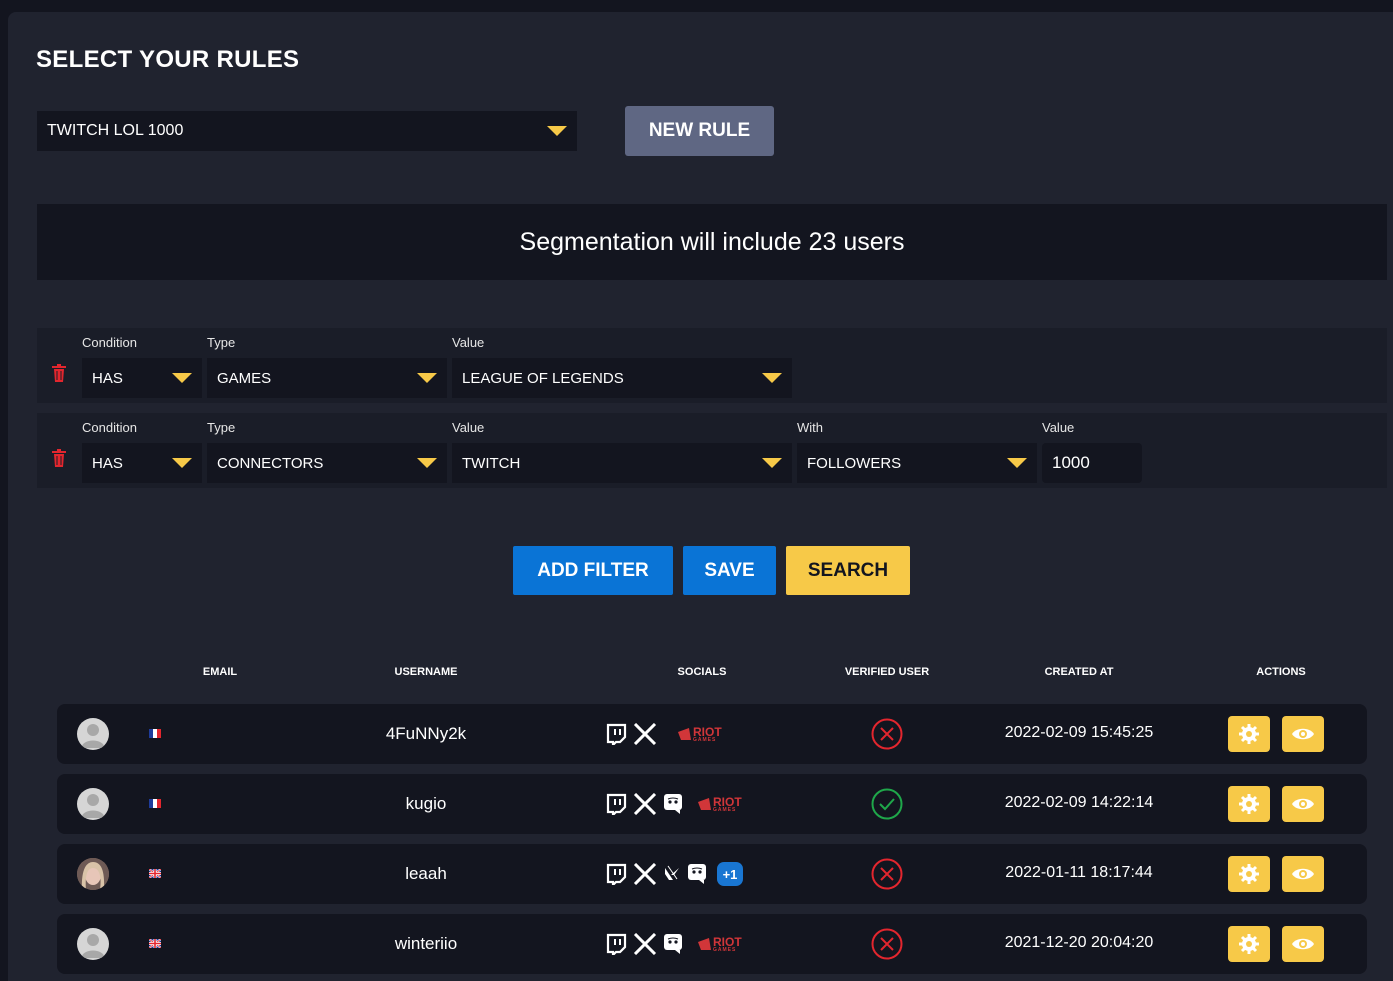 The height and width of the screenshot is (981, 1393). What do you see at coordinates (1092, 463) in the screenshot?
I see `threshold-input: 1000` at bounding box center [1092, 463].